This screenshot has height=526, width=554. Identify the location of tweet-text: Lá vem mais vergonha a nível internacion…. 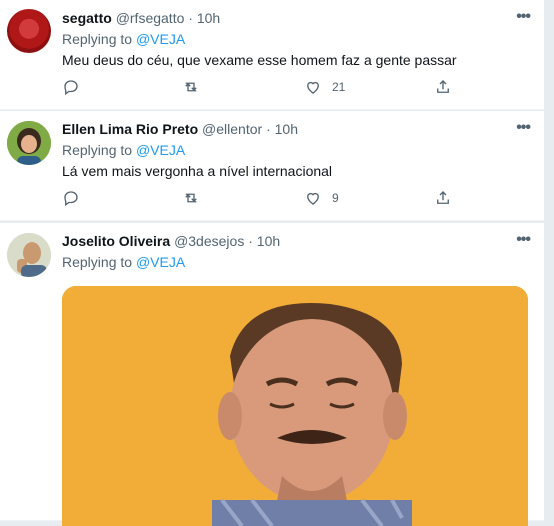
(197, 171).